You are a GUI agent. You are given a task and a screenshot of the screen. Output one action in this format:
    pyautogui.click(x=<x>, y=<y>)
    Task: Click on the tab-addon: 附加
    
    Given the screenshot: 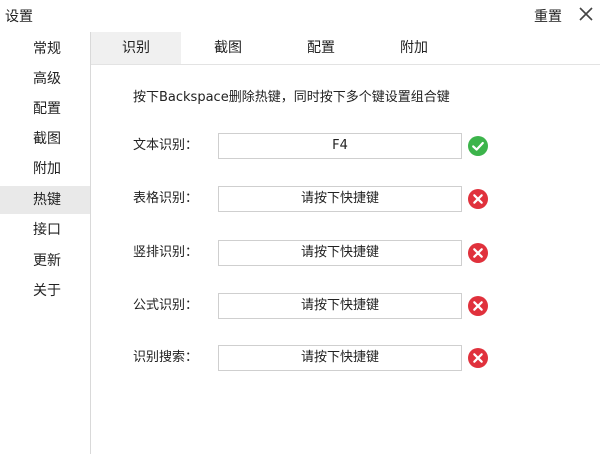 What is the action you would take?
    pyautogui.click(x=414, y=48)
    